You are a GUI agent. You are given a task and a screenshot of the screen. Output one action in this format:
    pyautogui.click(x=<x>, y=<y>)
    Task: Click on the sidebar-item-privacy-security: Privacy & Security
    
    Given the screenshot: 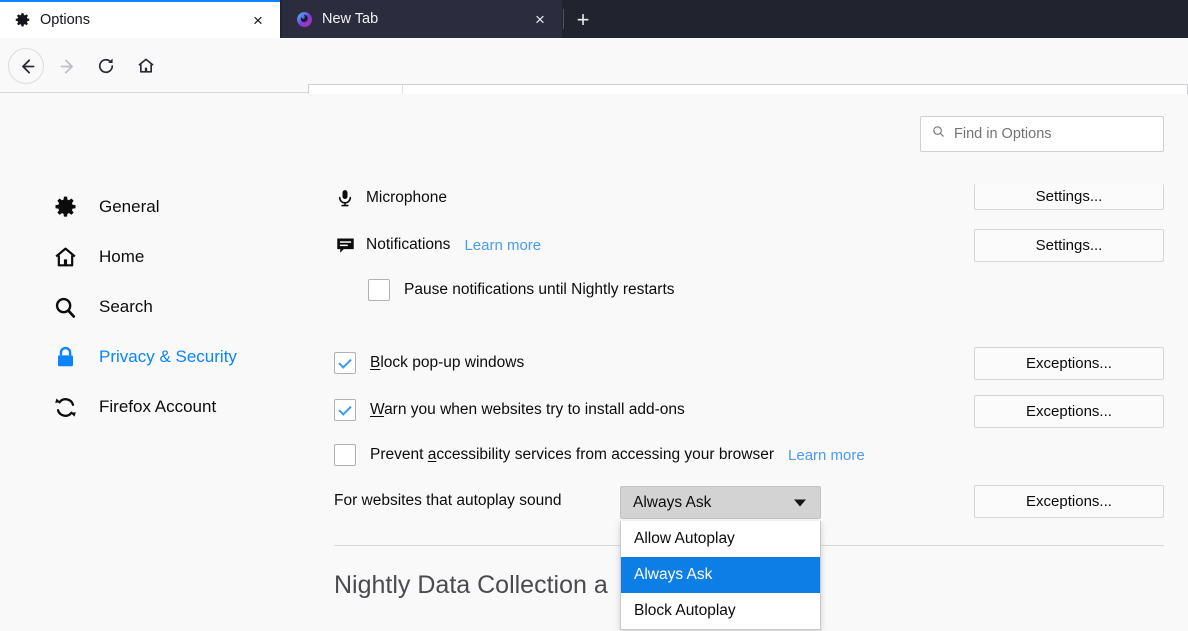 What is the action you would take?
    pyautogui.click(x=172, y=357)
    